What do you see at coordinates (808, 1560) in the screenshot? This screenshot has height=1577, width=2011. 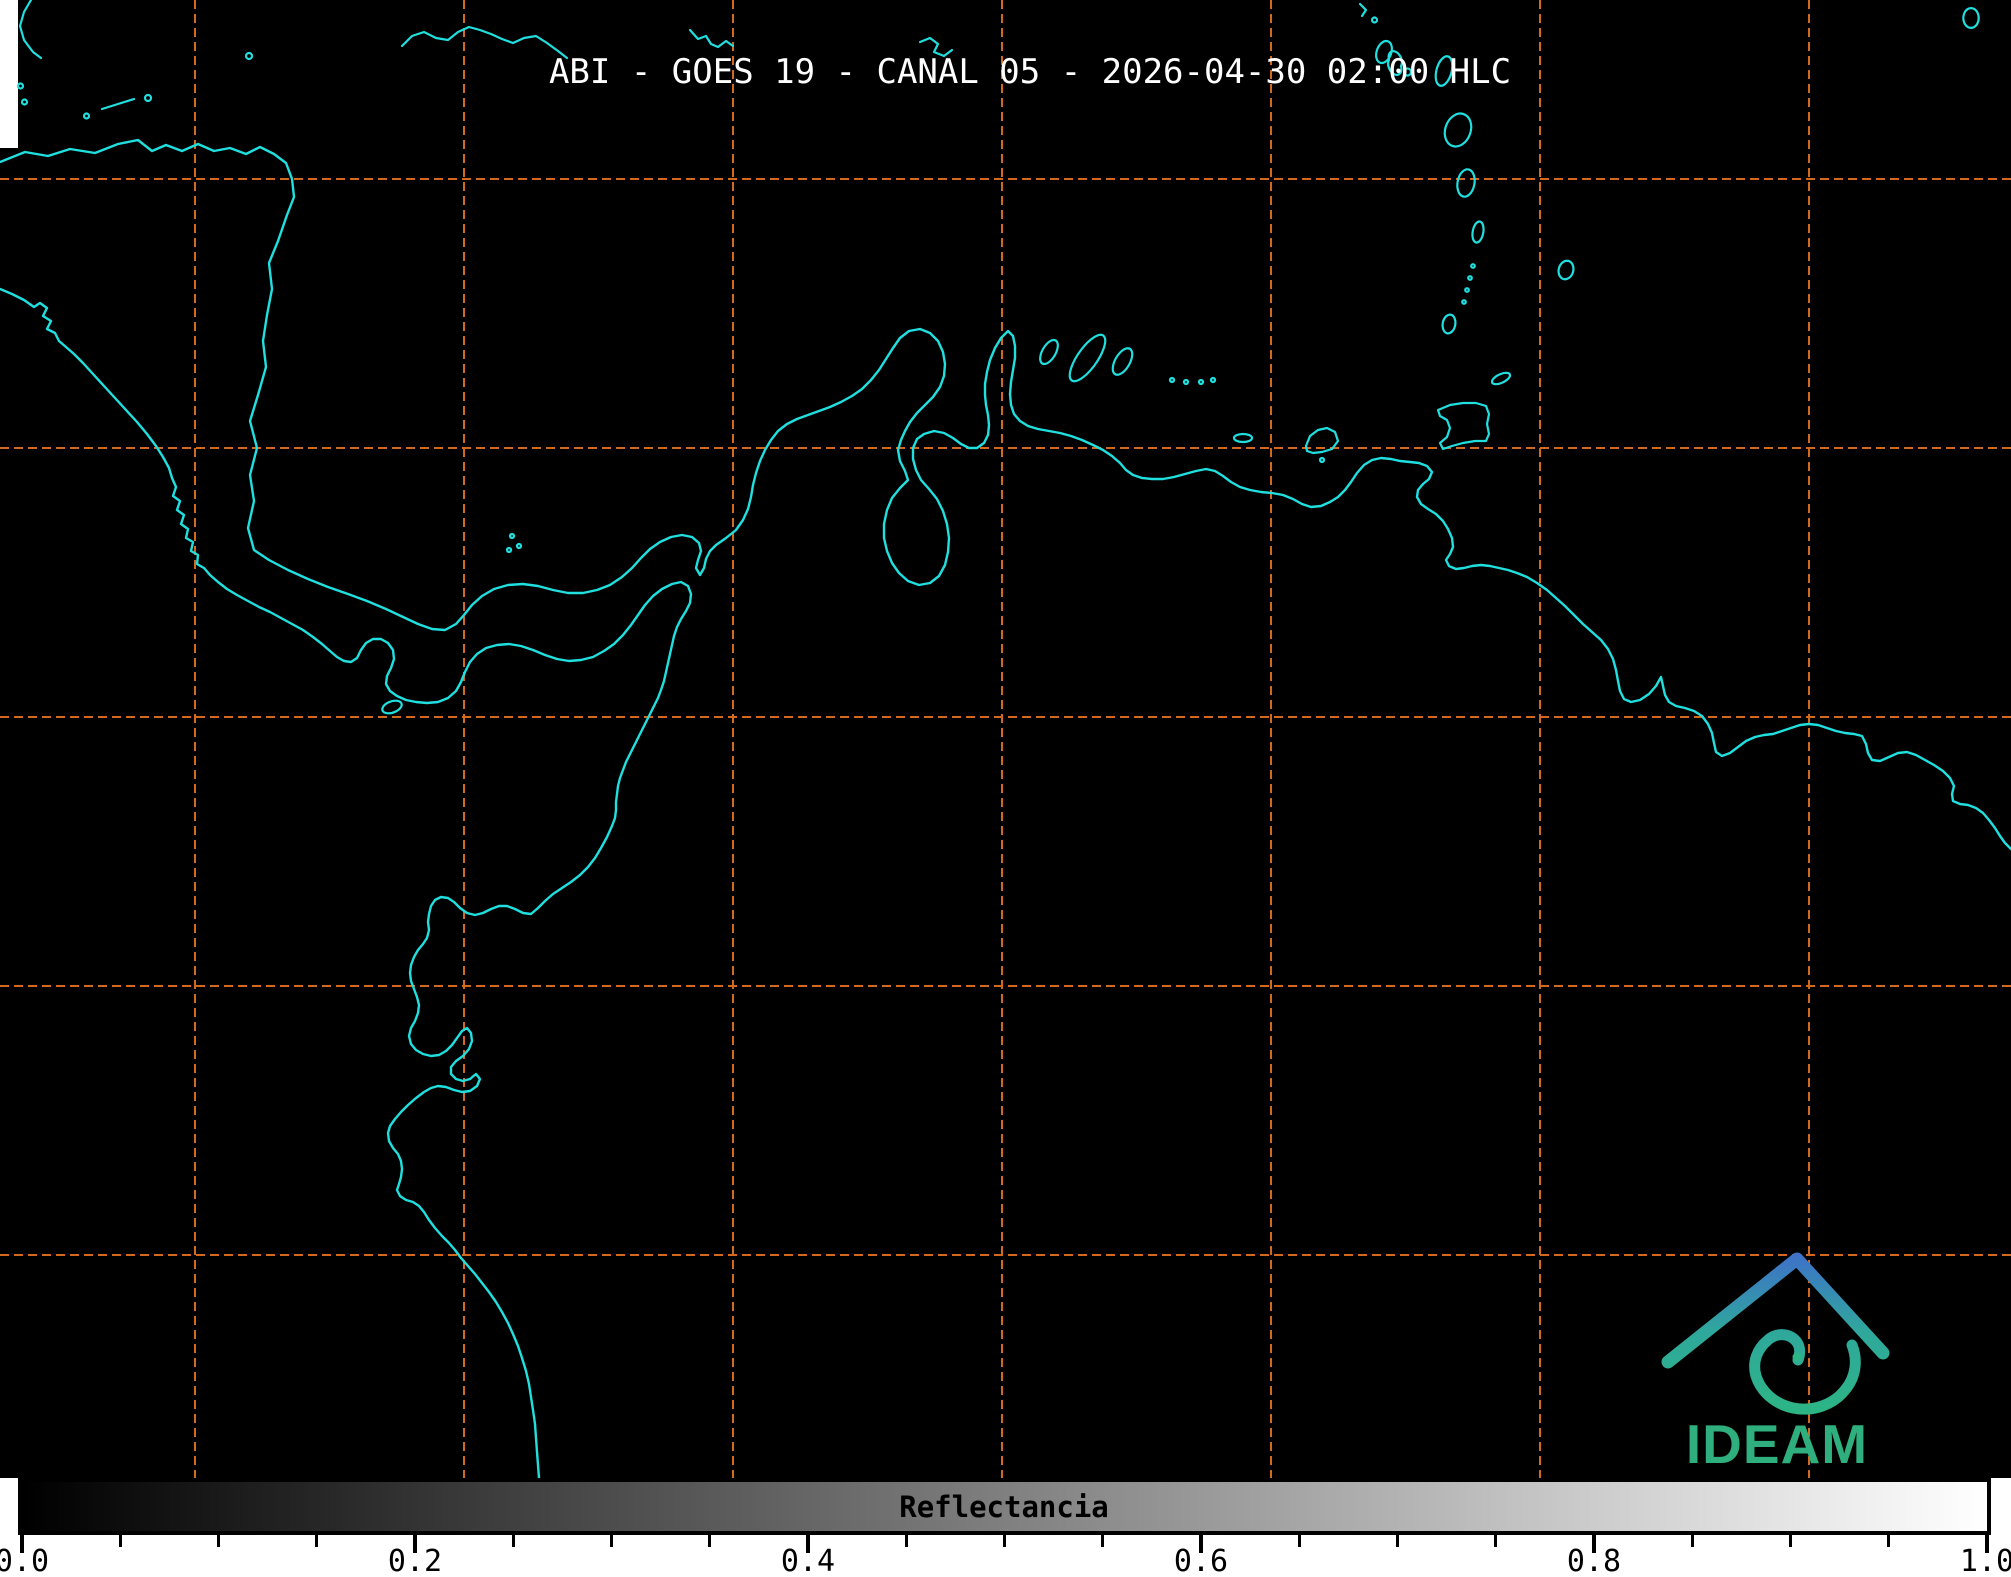 I see `colorbar-tick-label: 0.4` at bounding box center [808, 1560].